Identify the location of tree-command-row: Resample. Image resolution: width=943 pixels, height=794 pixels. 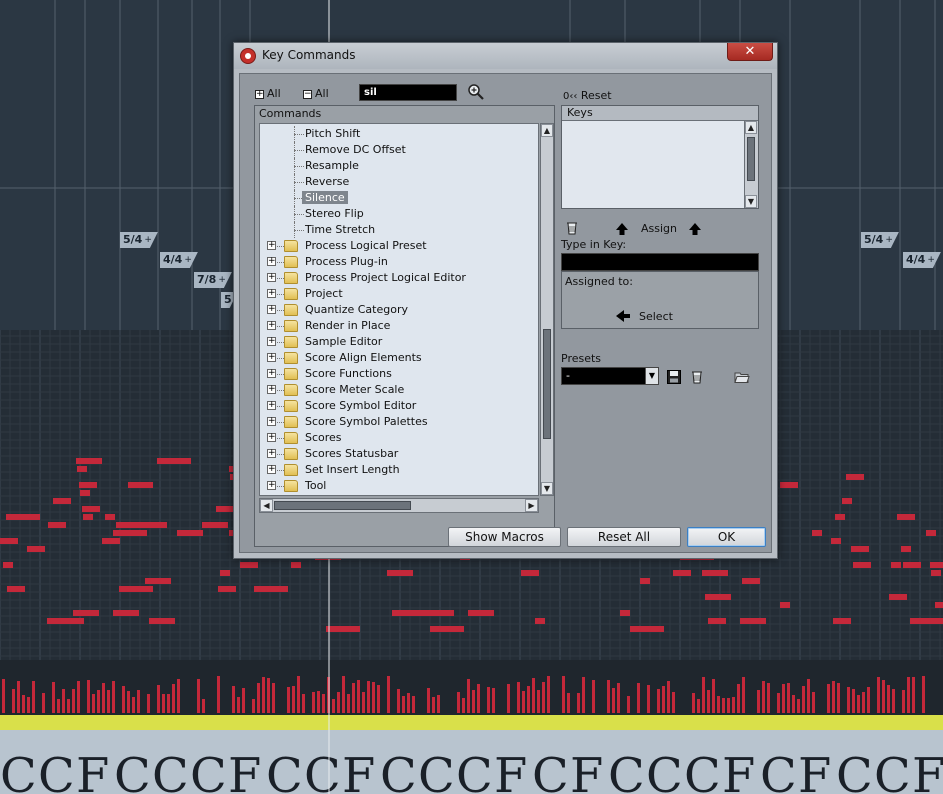
(399, 166).